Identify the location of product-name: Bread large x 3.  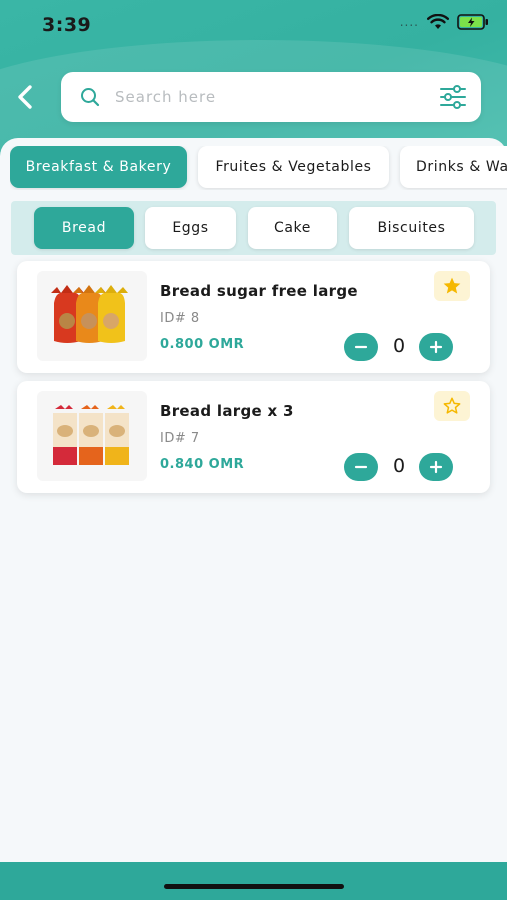
(227, 411).